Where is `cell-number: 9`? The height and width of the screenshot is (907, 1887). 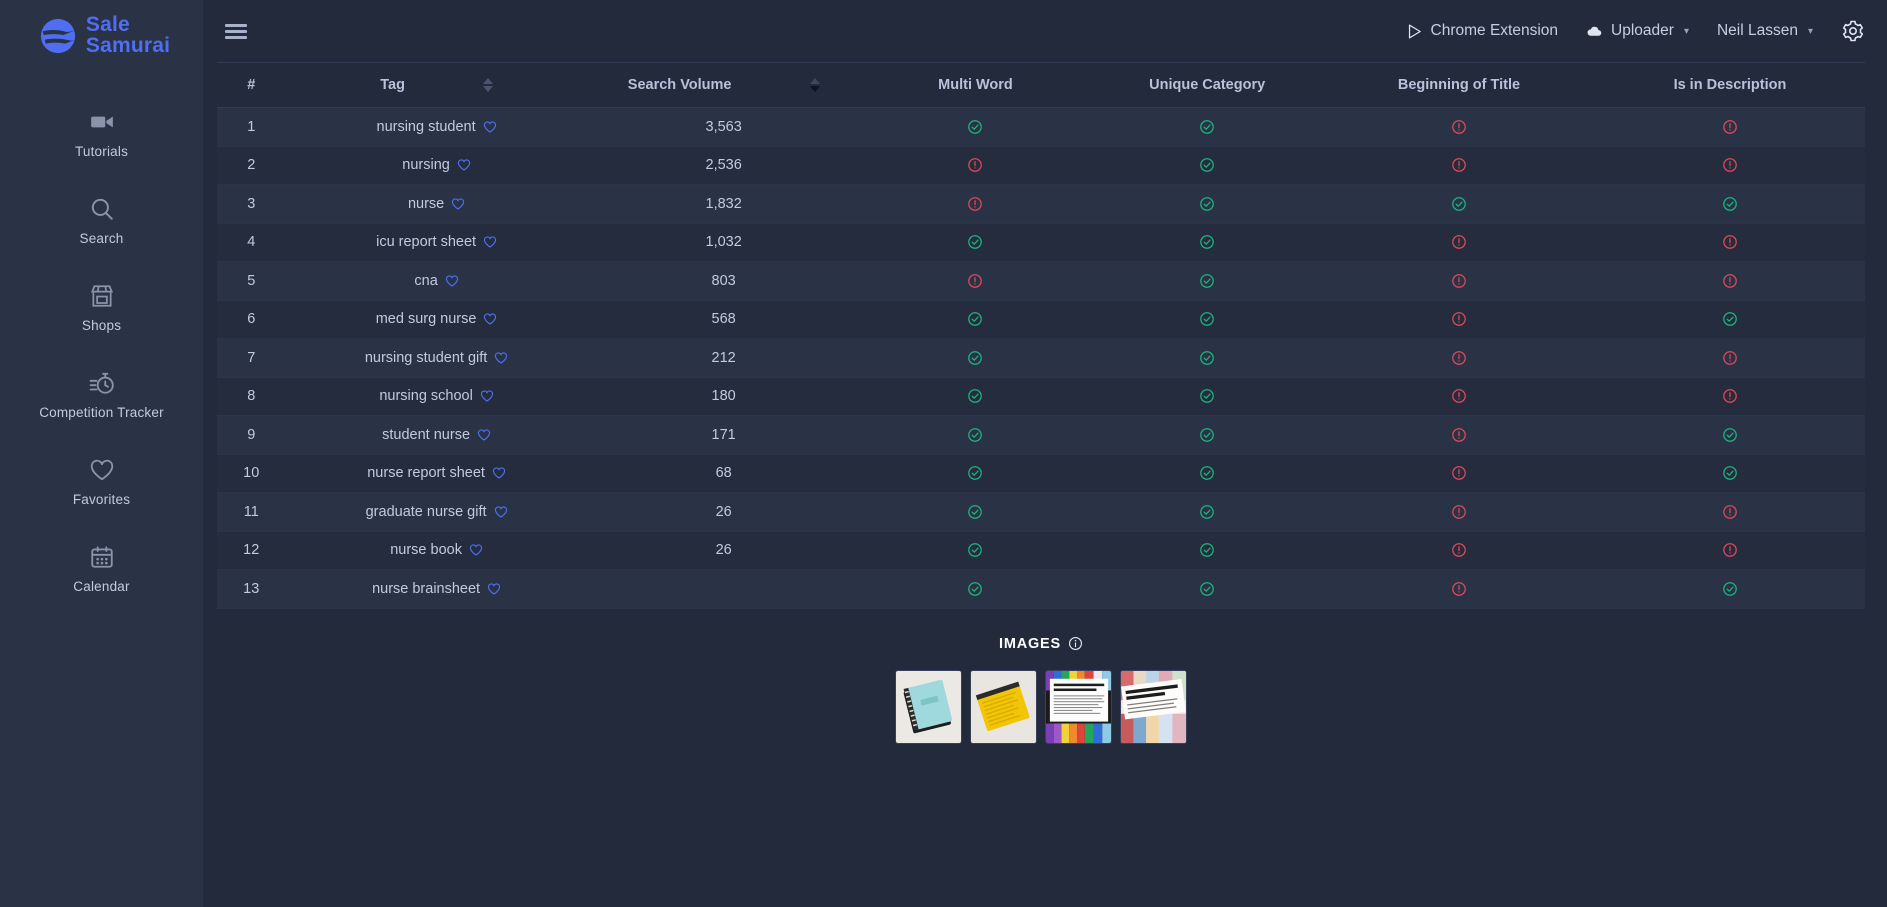 cell-number: 9 is located at coordinates (251, 435).